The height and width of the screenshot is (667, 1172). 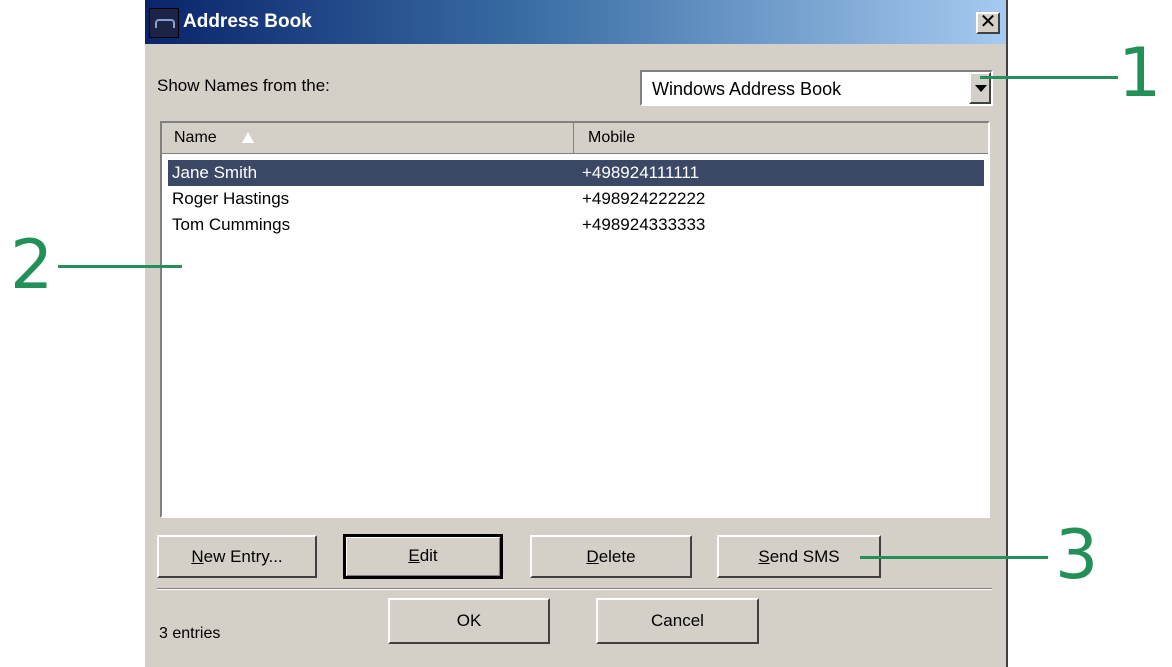 What do you see at coordinates (574, 589) in the screenshot?
I see `divider` at bounding box center [574, 589].